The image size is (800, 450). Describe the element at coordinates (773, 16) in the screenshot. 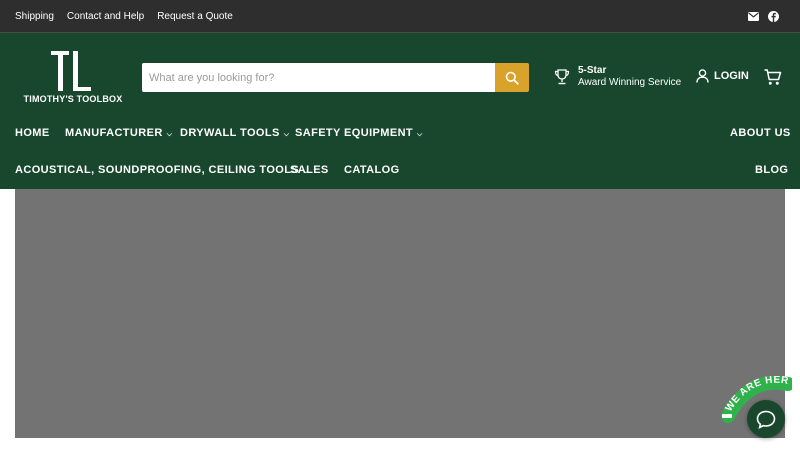

I see `facebook-icon` at that location.